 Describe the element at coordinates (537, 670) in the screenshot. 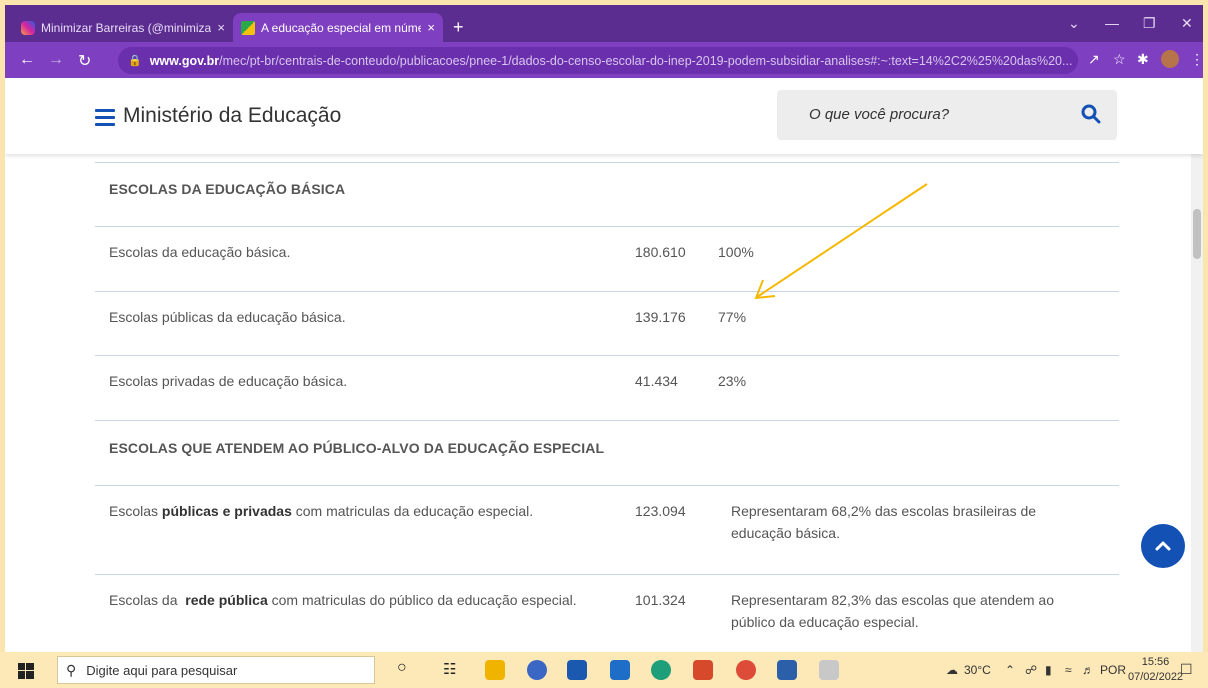

I see `globe-app-icon` at that location.